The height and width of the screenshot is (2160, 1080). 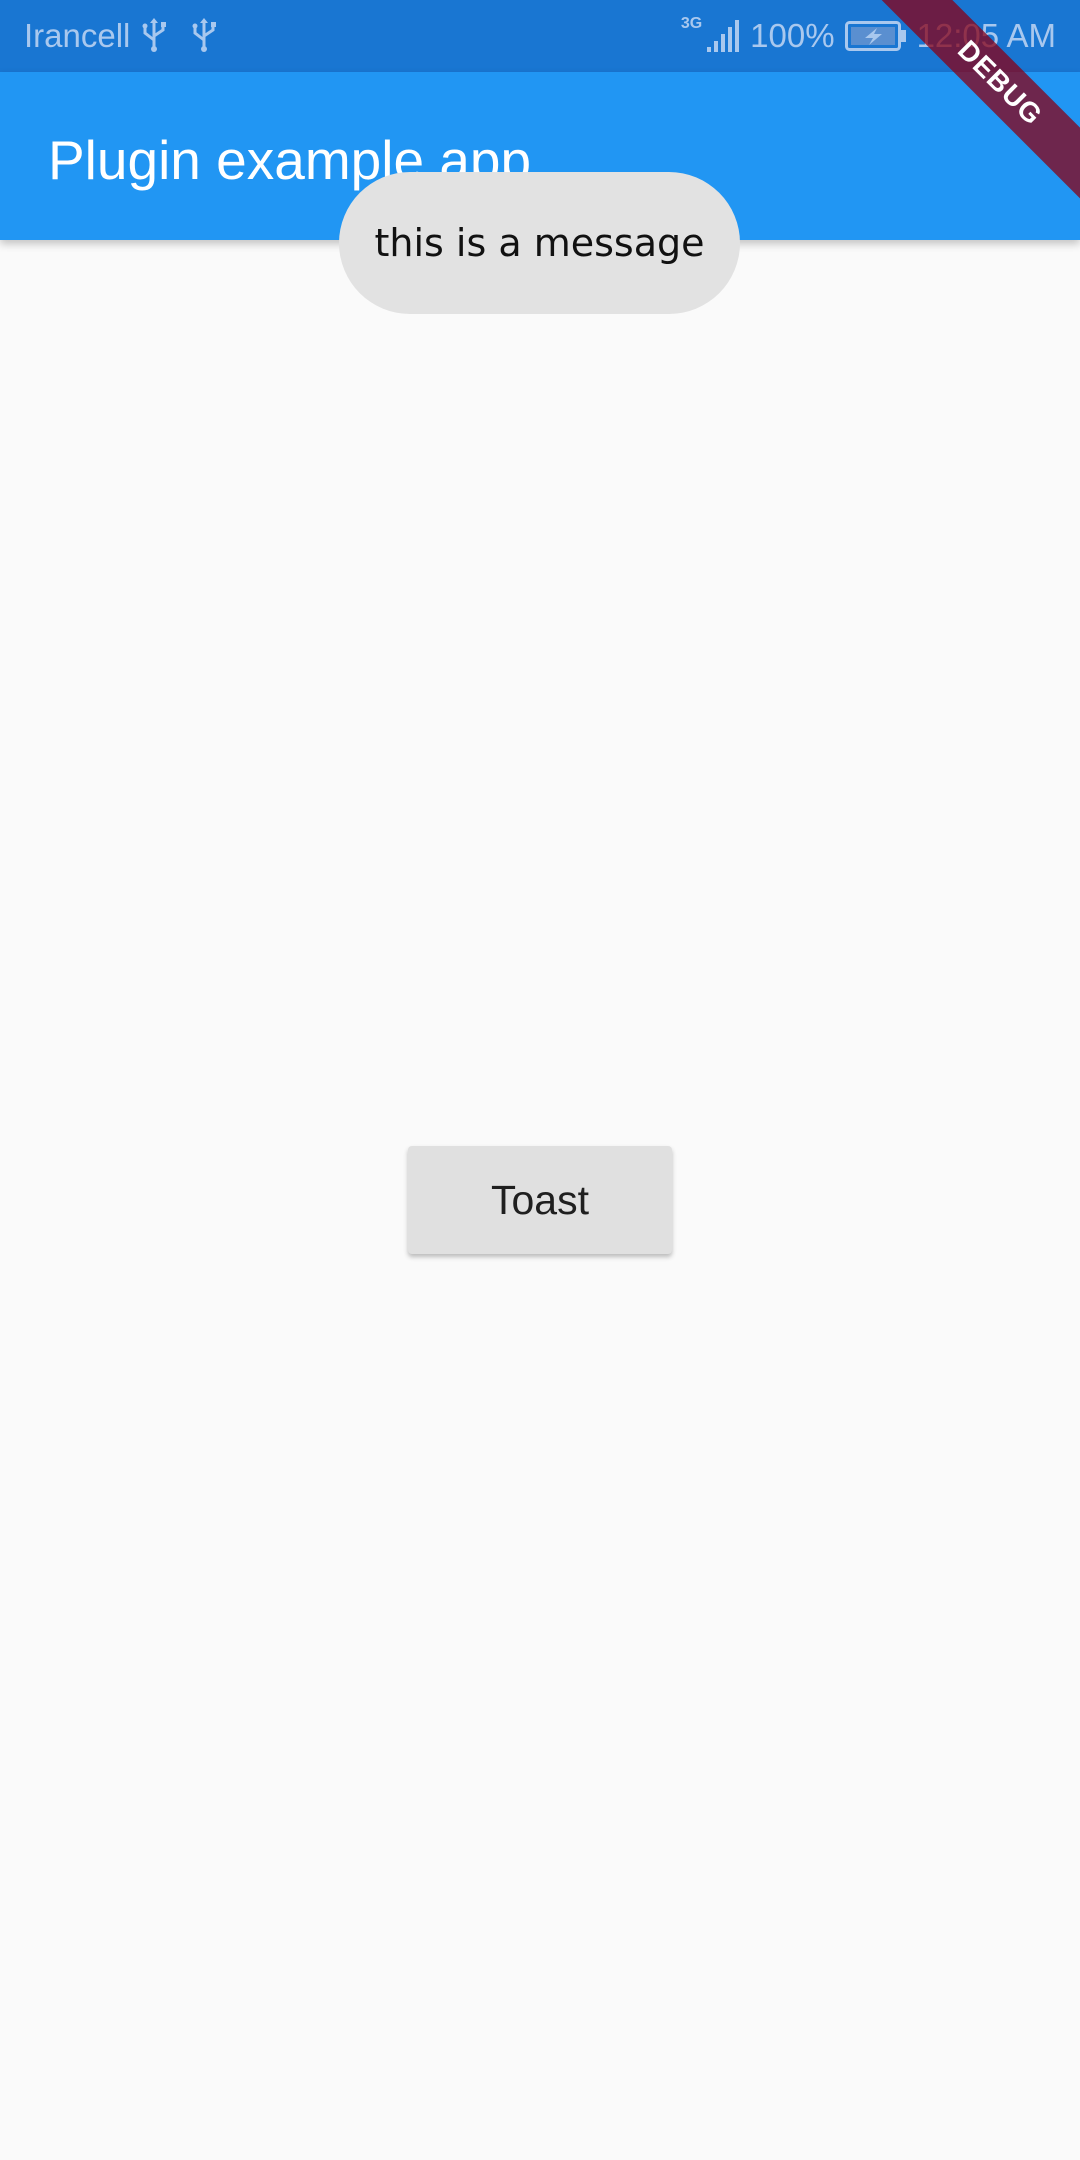 What do you see at coordinates (691, 23) in the screenshot?
I see `network-type-label: 3G` at bounding box center [691, 23].